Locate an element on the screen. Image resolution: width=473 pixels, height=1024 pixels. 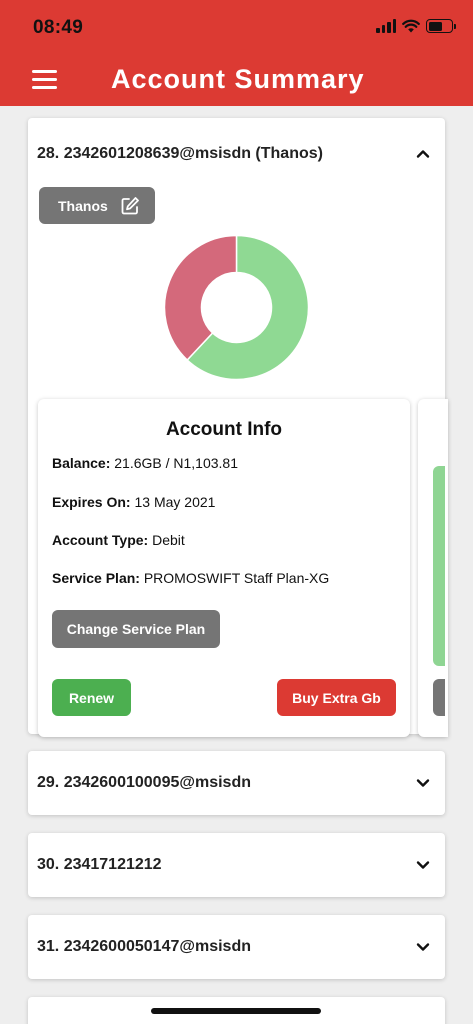
account-title: 31. 2342600050147@msisdn is located at coordinates (144, 946).